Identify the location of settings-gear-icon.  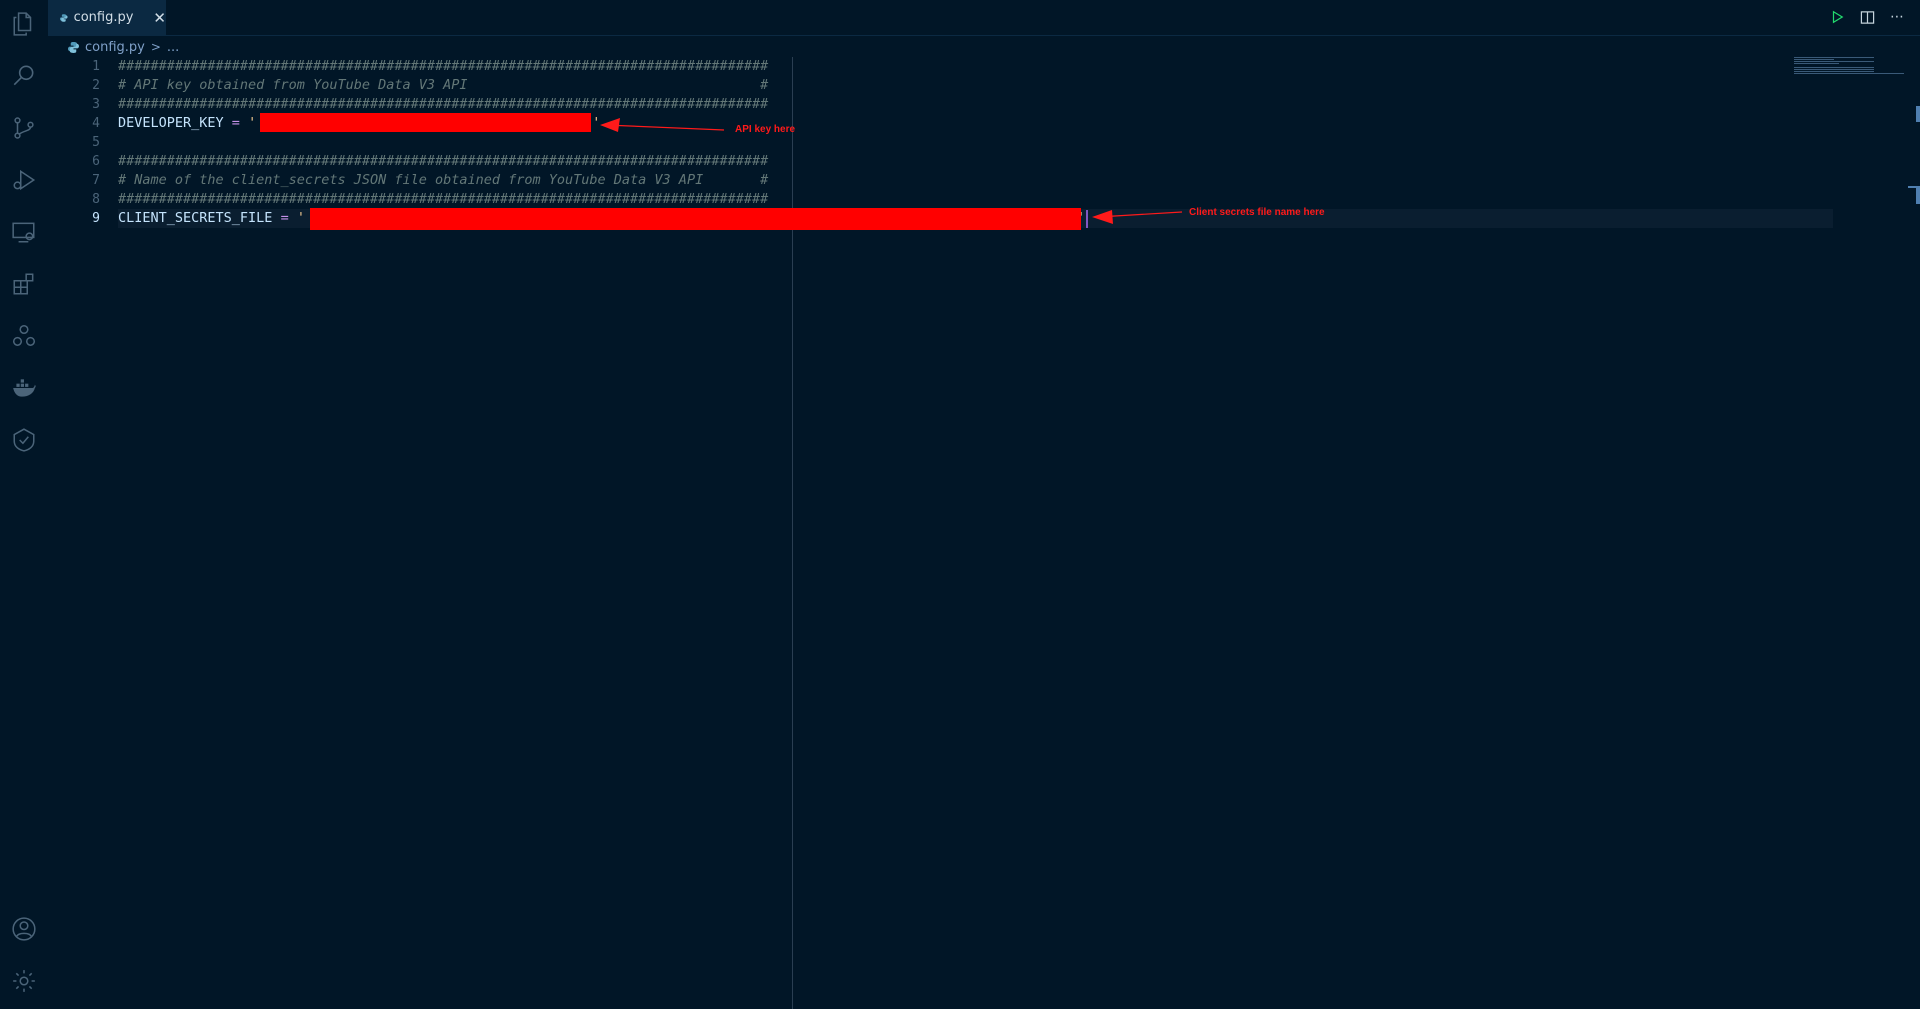
(24, 981).